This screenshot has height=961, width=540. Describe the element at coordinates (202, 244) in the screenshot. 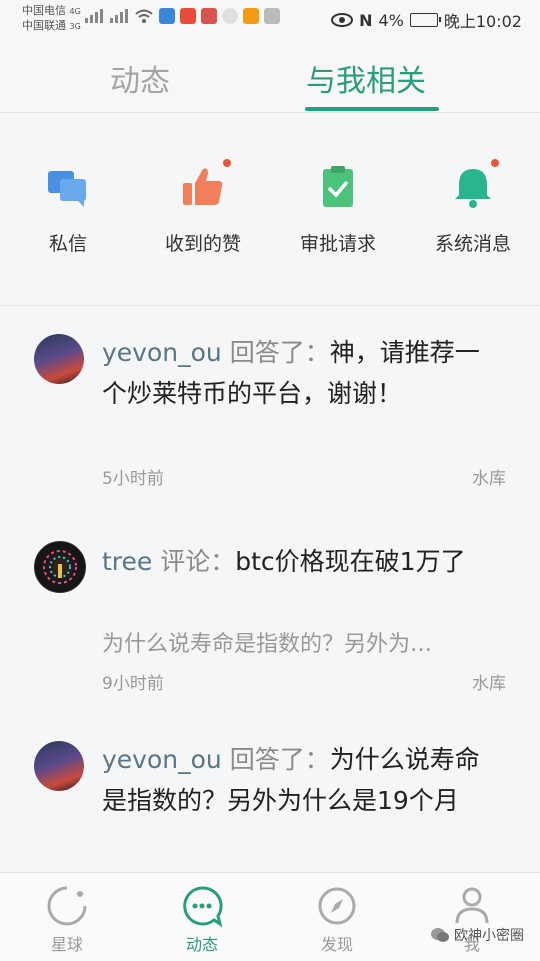

I see `likes-received-label: 收到的赞` at that location.